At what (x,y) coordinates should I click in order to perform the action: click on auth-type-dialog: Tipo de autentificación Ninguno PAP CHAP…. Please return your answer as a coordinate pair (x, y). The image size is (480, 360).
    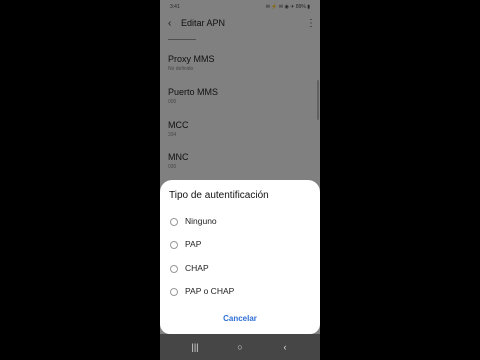
    Looking at the image, I should click on (240, 257).